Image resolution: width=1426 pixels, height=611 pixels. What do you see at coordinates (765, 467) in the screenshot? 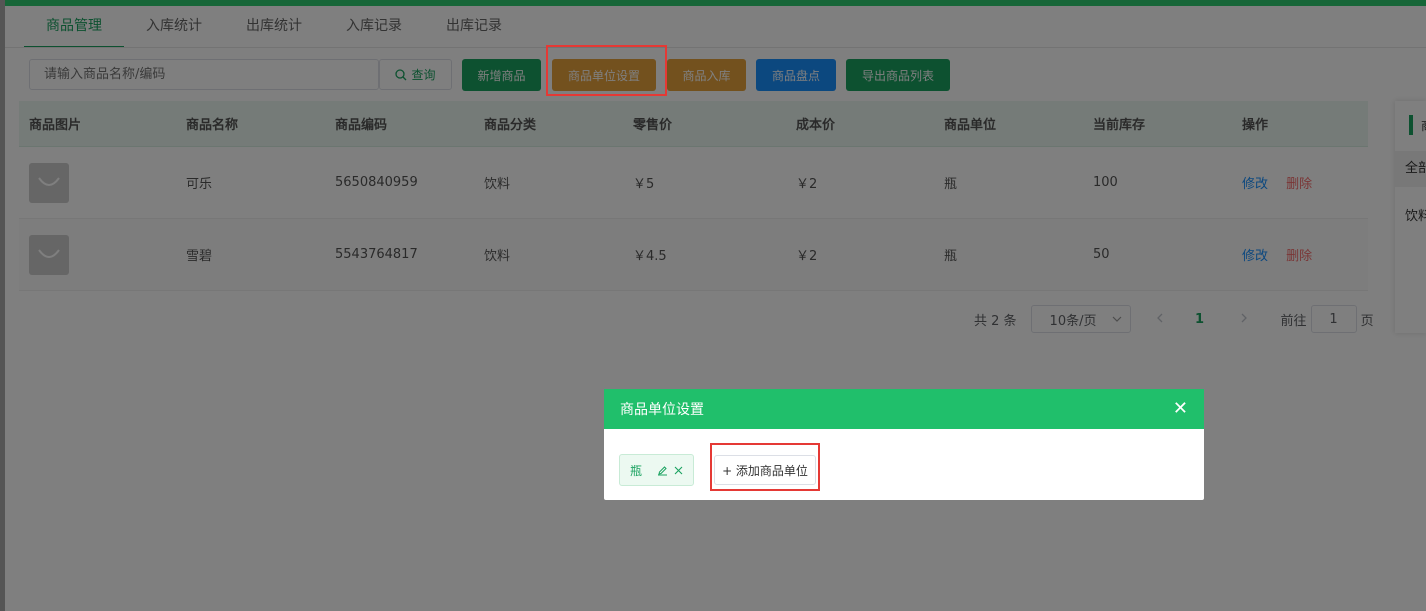
I see `highlight-box-add-unit` at bounding box center [765, 467].